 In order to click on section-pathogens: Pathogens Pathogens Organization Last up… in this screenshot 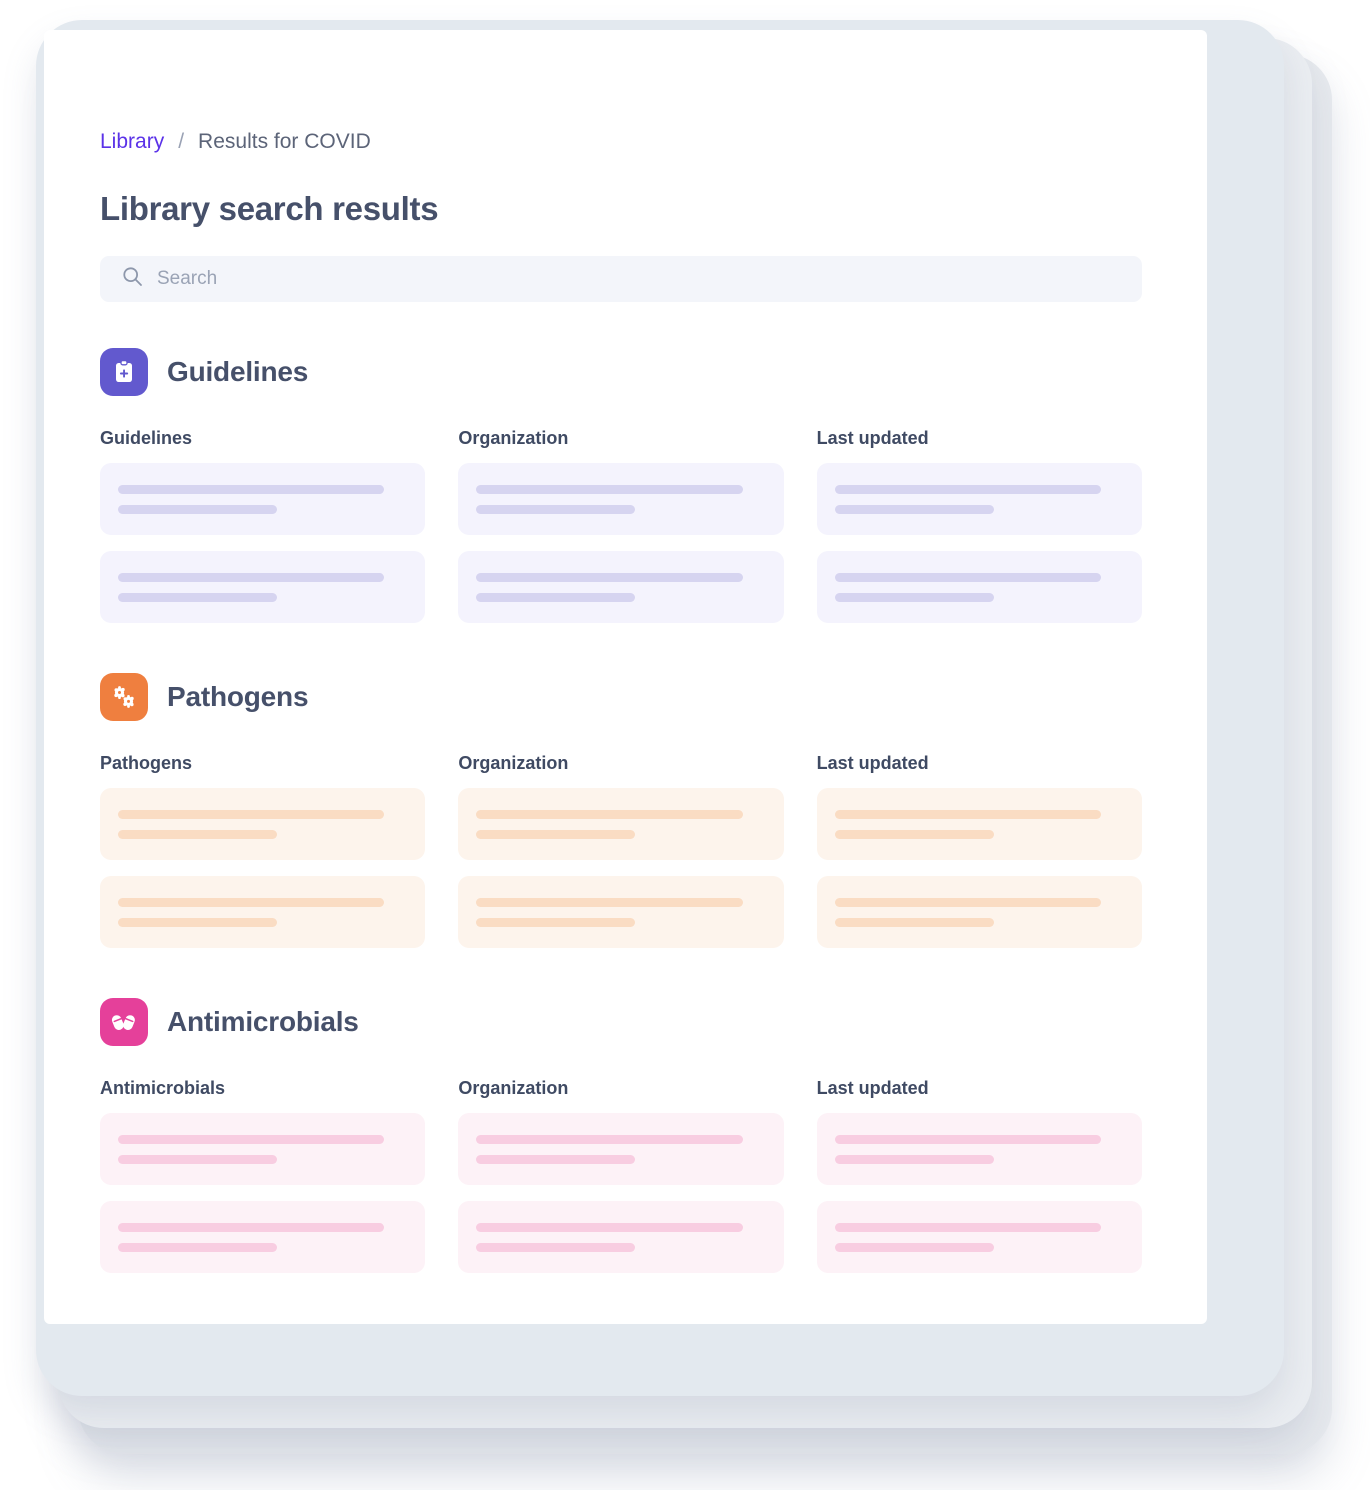, I will do `click(621, 818)`.